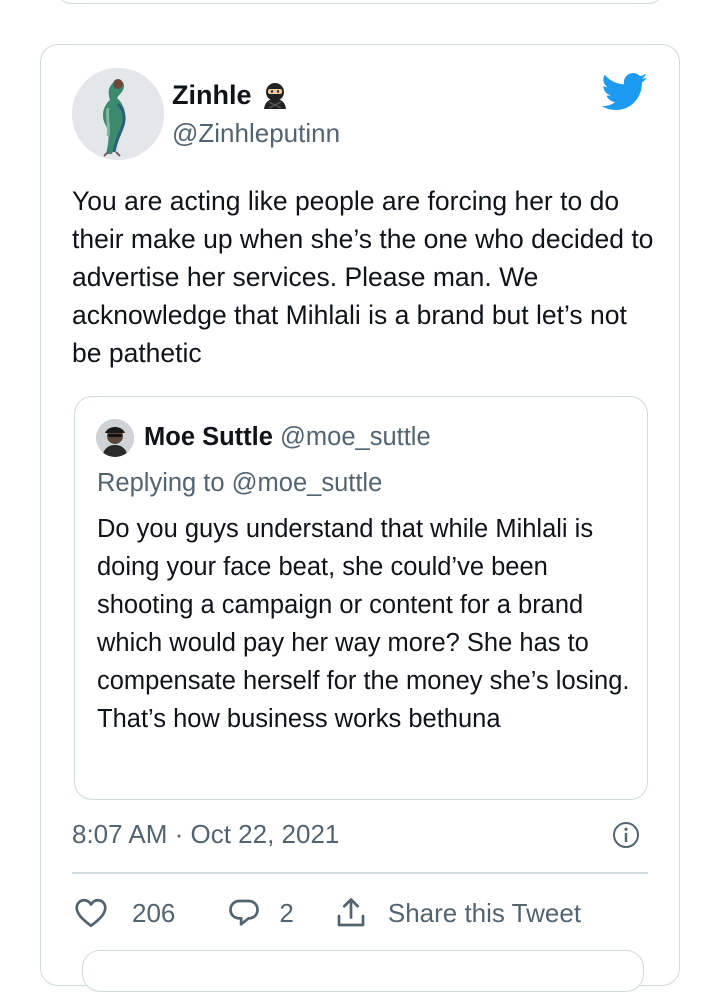 This screenshot has width=720, height=992. I want to click on reply-action: 2, so click(259, 913).